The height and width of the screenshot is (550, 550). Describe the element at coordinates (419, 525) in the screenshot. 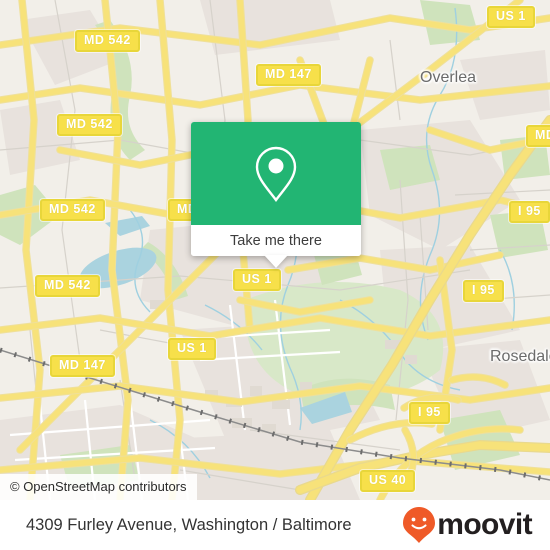

I see `moovit-pin-smiley-icon` at that location.